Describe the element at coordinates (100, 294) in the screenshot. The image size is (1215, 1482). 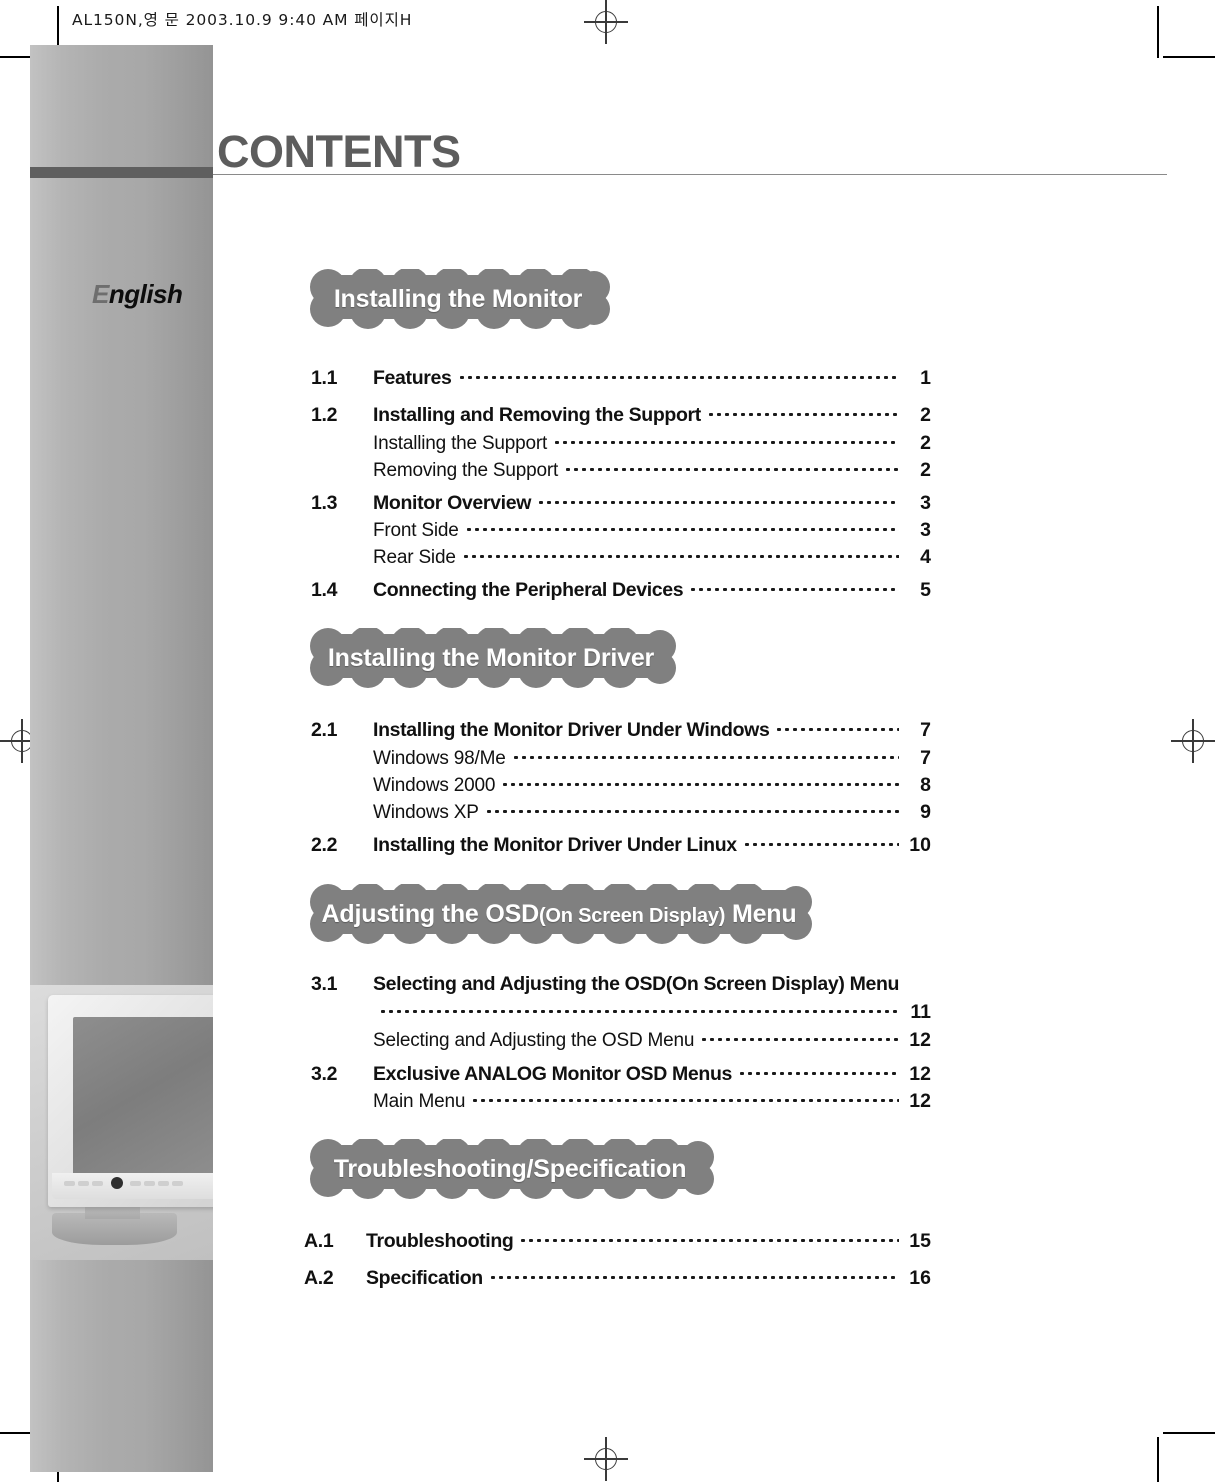
I see `language-tag-initial: E` at that location.